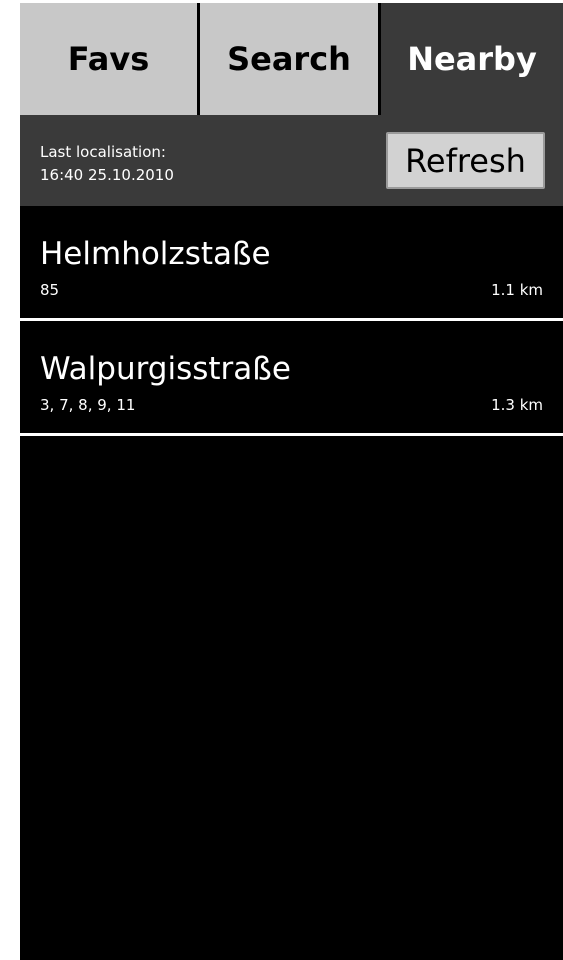  I want to click on stop-lines: 3, 7, 8, 9, 11, so click(88, 405).